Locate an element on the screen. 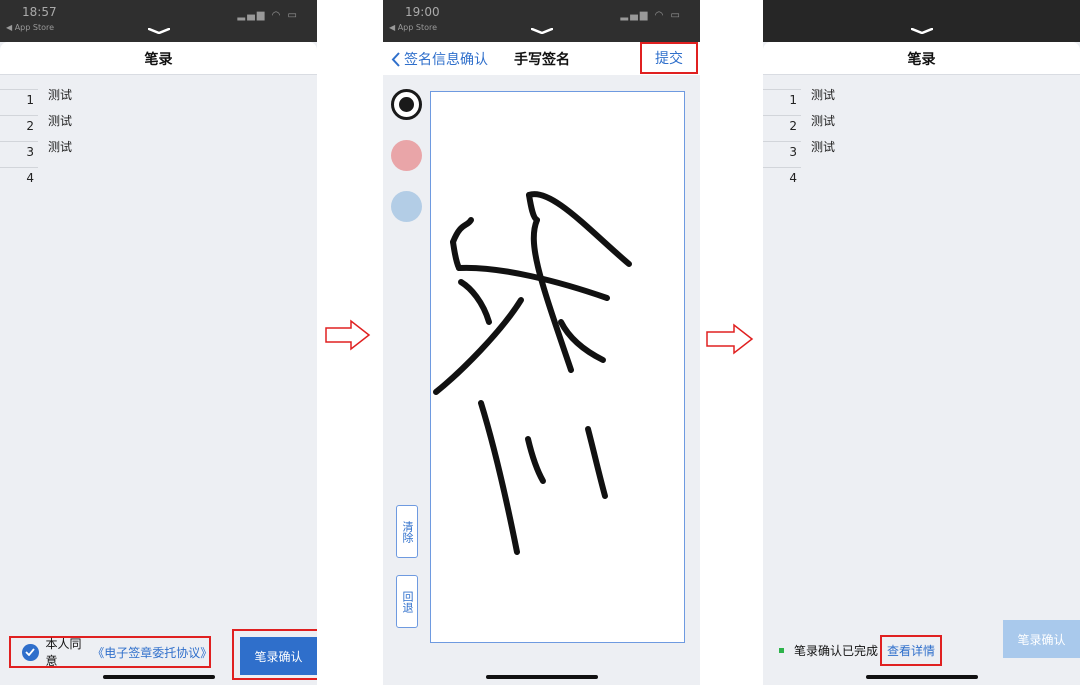 Image resolution: width=1080 pixels, height=685 pixels. back-label: 签名信息确认 is located at coordinates (446, 60).